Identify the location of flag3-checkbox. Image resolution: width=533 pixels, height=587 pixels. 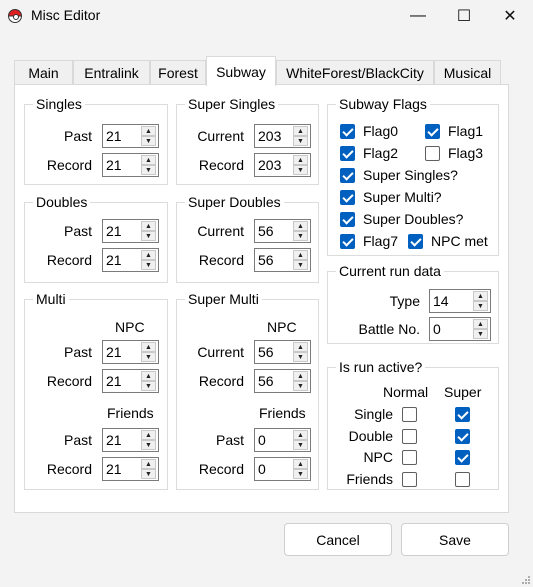
(432, 153).